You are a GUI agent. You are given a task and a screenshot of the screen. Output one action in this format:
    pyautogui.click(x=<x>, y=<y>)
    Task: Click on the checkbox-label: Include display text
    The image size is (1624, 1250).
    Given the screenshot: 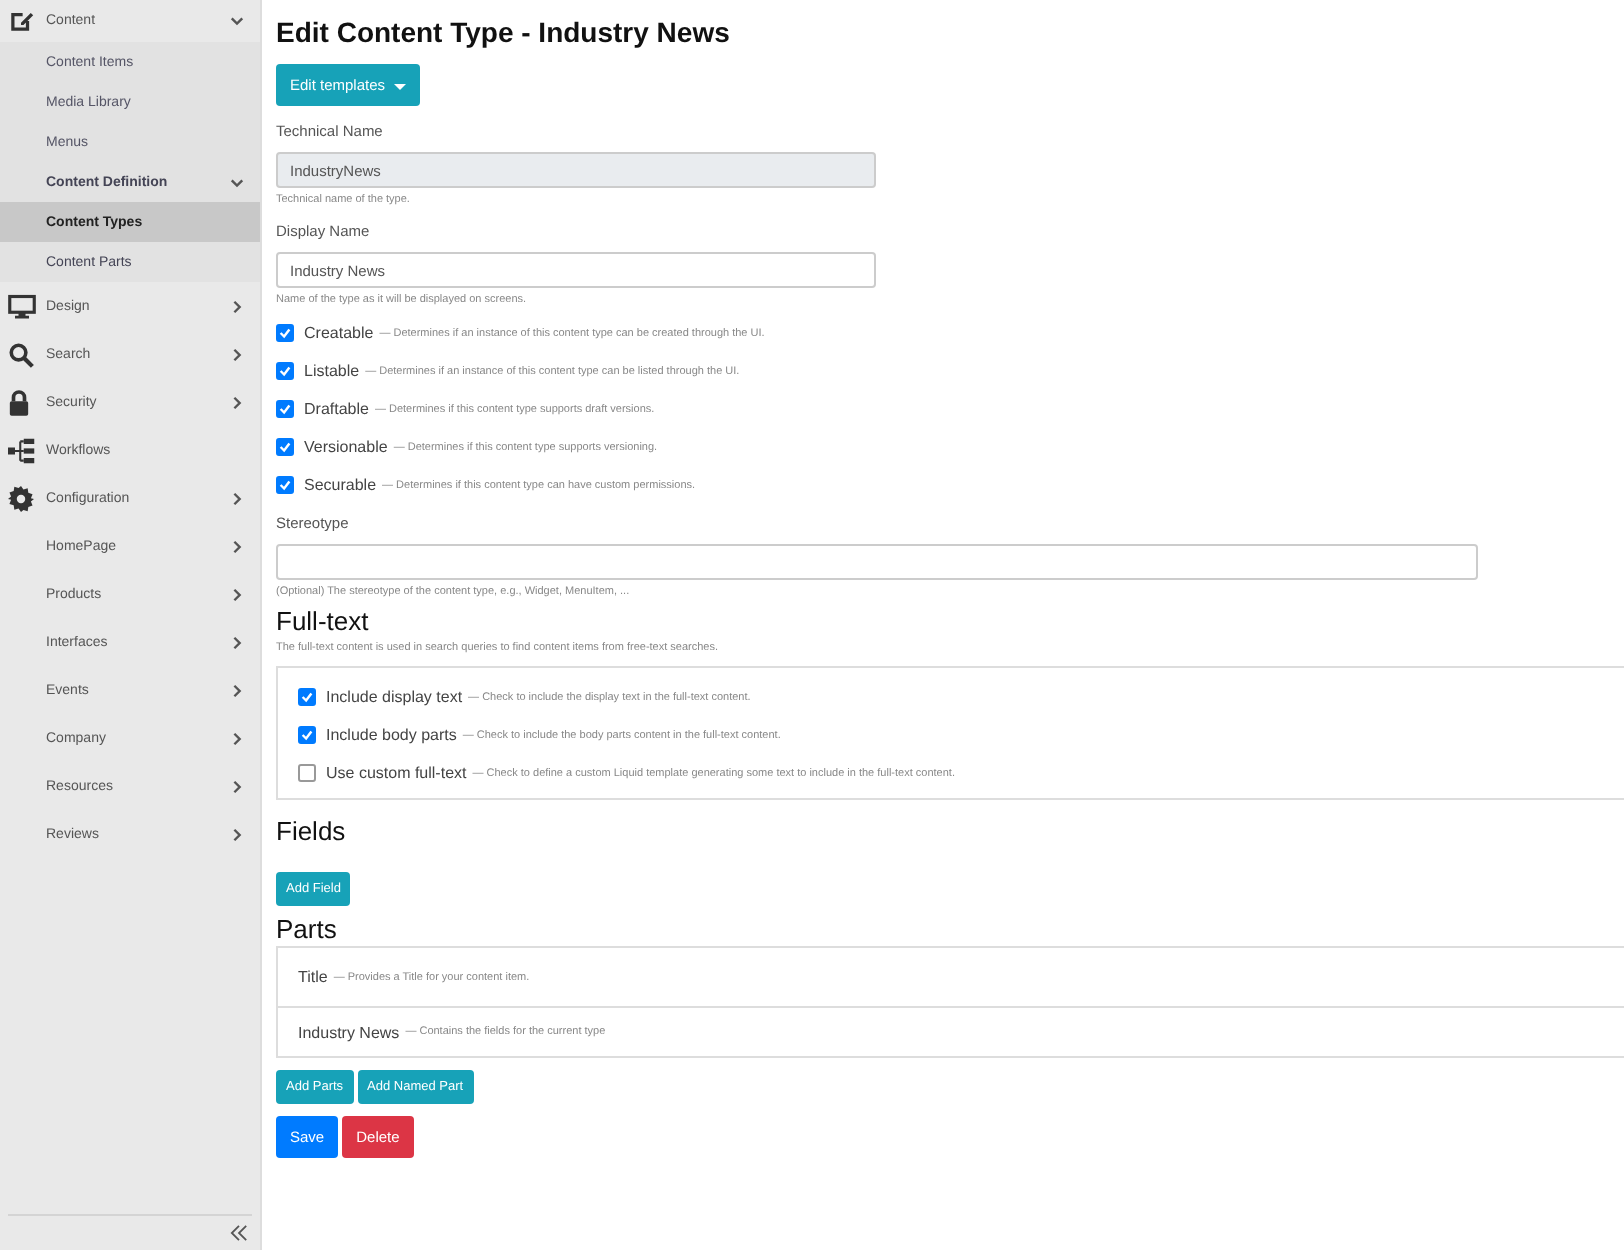 What is the action you would take?
    pyautogui.click(x=394, y=697)
    